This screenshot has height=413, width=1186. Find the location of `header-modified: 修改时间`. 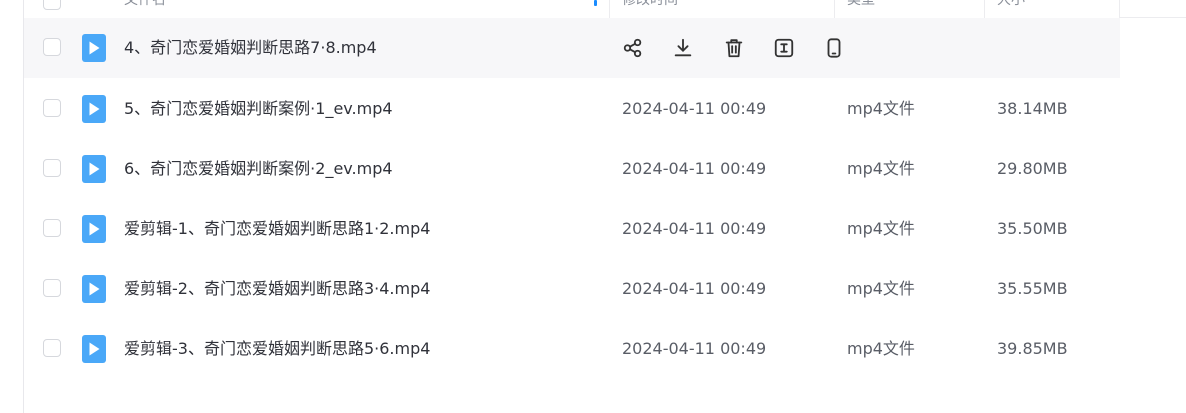

header-modified: 修改时间 is located at coordinates (650, 5).